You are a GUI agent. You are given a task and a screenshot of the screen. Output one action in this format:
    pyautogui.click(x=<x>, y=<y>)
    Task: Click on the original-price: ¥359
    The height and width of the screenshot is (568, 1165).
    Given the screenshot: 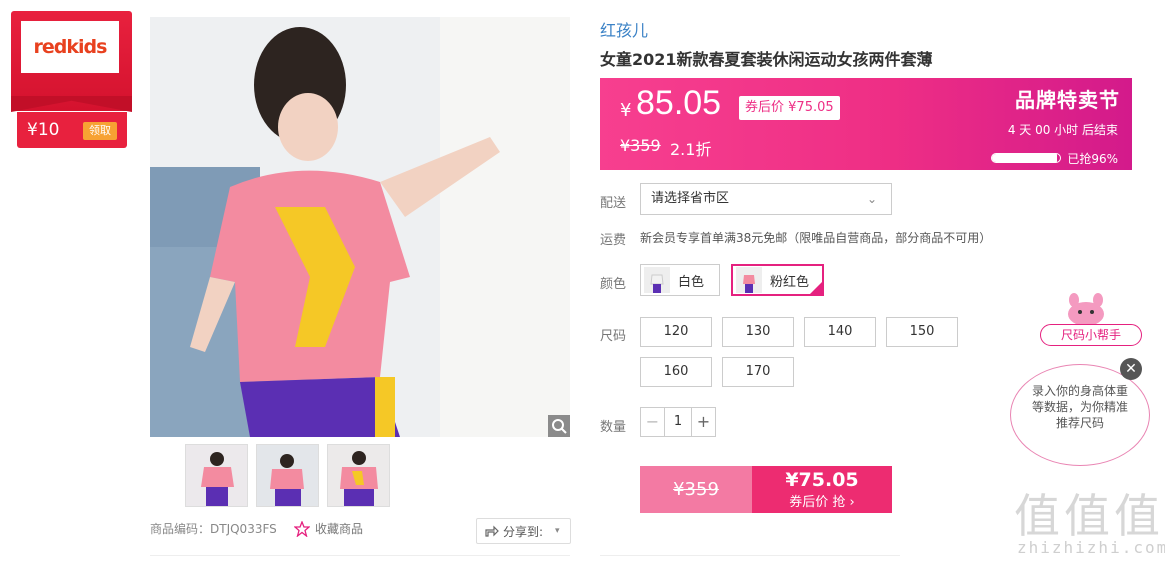 What is the action you would take?
    pyautogui.click(x=640, y=145)
    